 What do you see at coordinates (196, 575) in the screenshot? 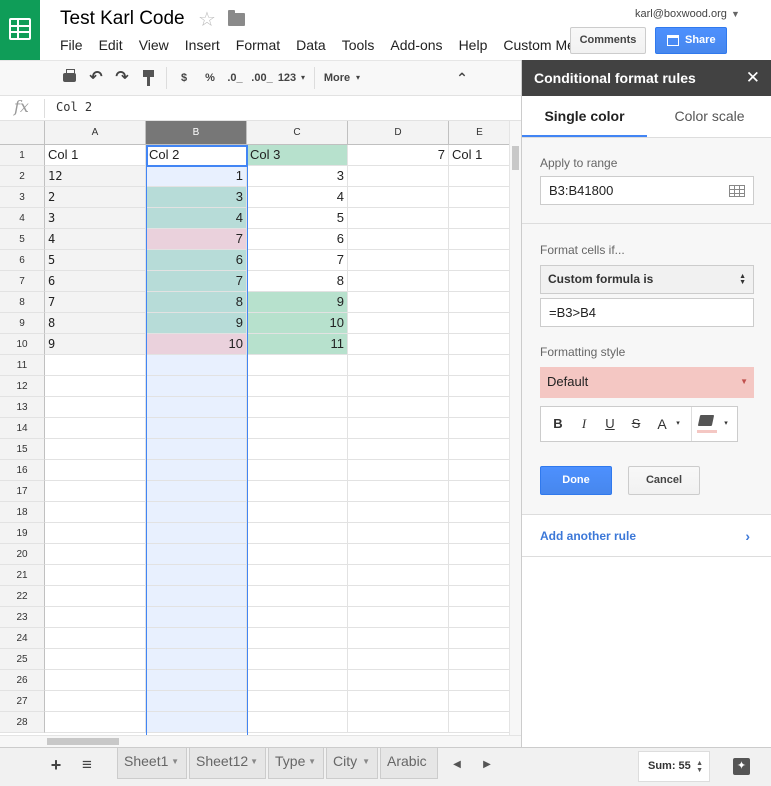
I see `cell-b21` at bounding box center [196, 575].